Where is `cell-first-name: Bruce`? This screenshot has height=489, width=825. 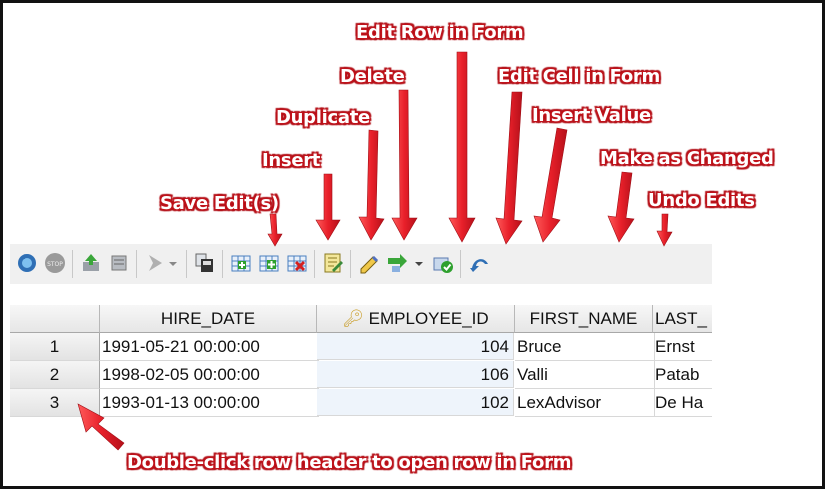 cell-first-name: Bruce is located at coordinates (585, 347).